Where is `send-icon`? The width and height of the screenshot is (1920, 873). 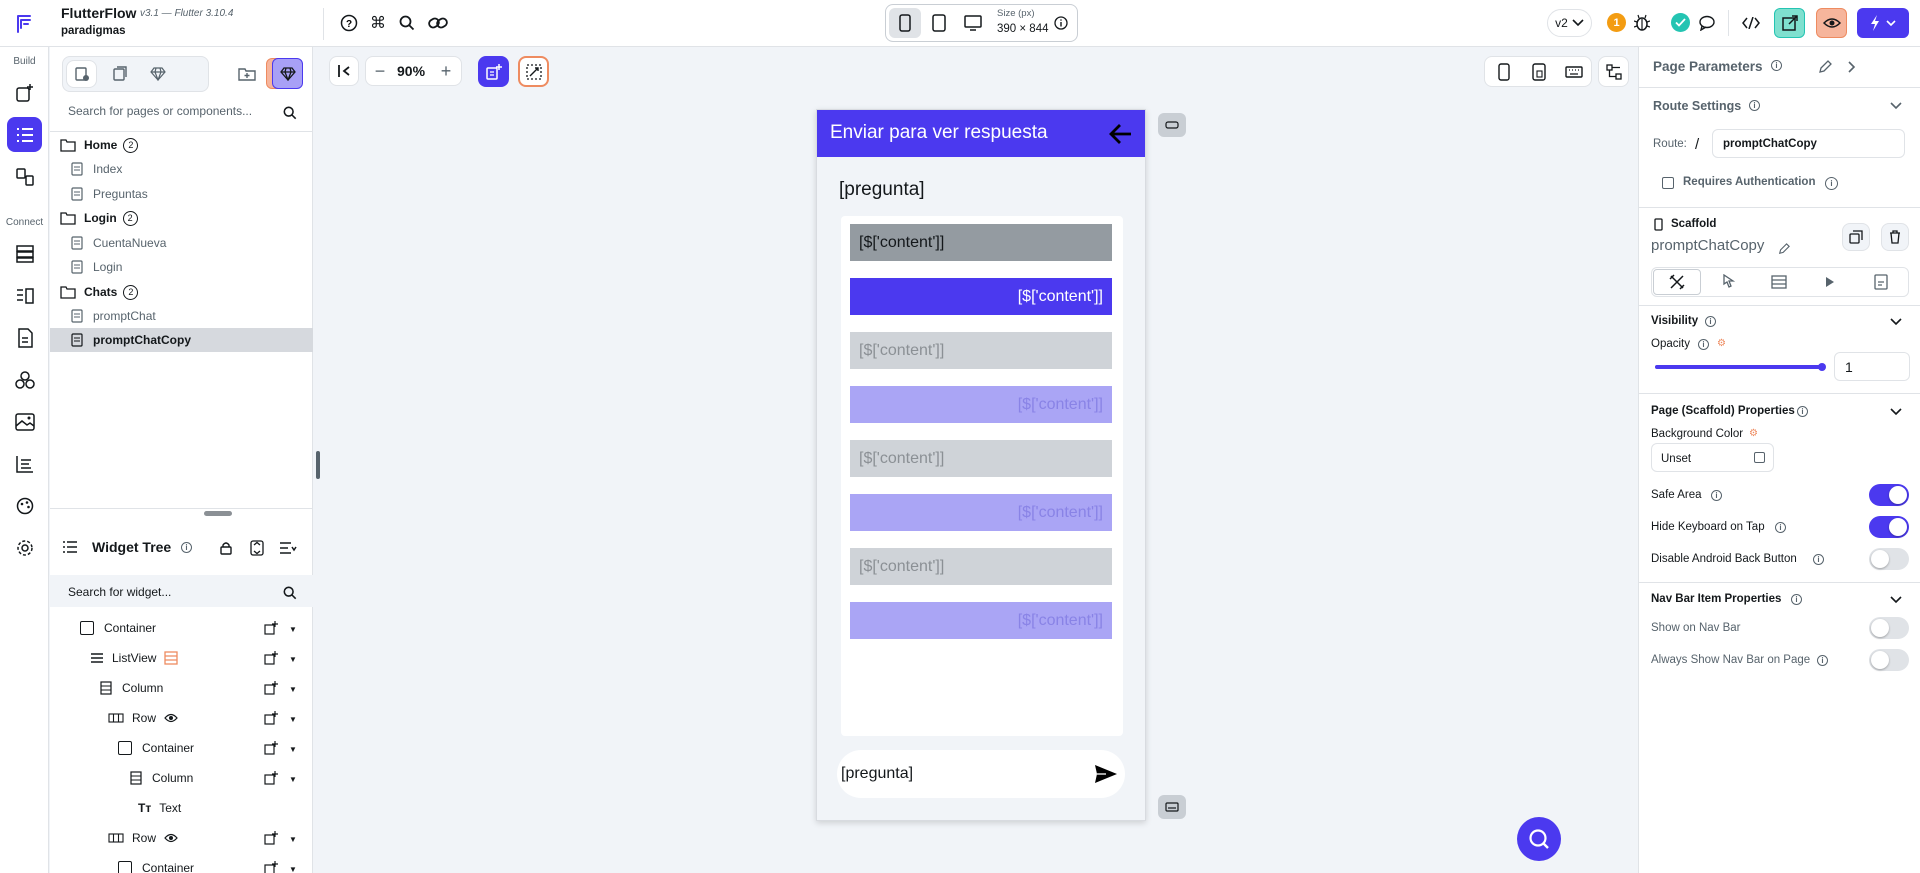
send-icon is located at coordinates (1106, 774).